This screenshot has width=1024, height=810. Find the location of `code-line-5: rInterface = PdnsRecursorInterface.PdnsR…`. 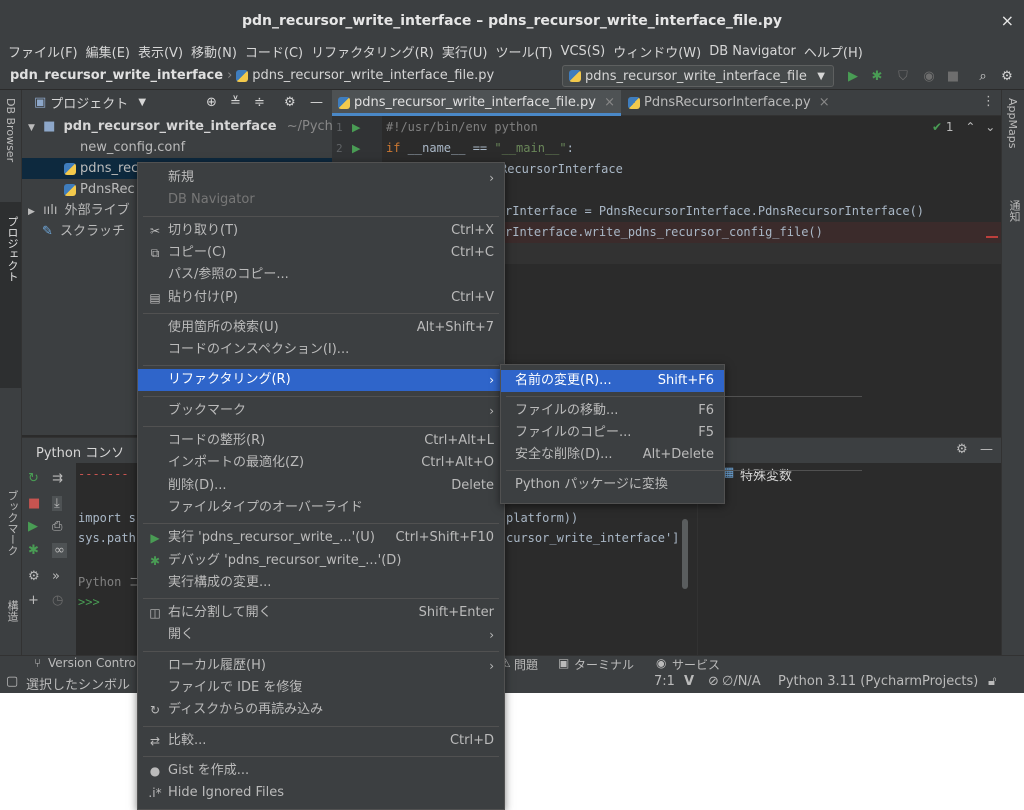

code-line-5: rInterface = PdnsRecursorInterface.PdnsR… is located at coordinates (714, 211).